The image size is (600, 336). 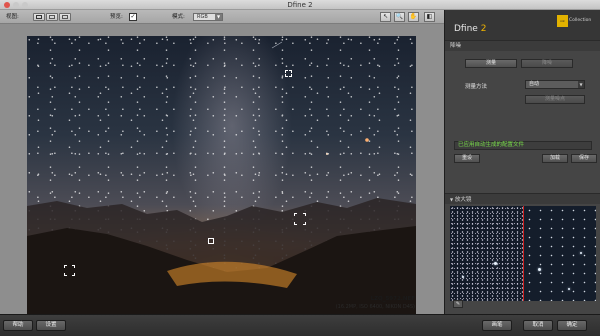 I want to click on pan-tool-button: ✋, so click(x=413, y=17).